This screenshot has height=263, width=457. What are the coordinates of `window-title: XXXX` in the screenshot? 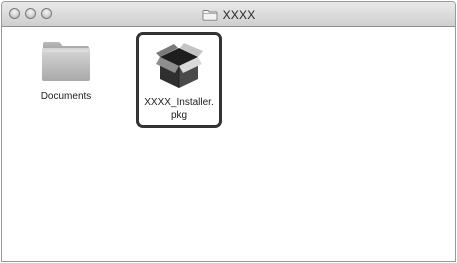 It's located at (239, 14).